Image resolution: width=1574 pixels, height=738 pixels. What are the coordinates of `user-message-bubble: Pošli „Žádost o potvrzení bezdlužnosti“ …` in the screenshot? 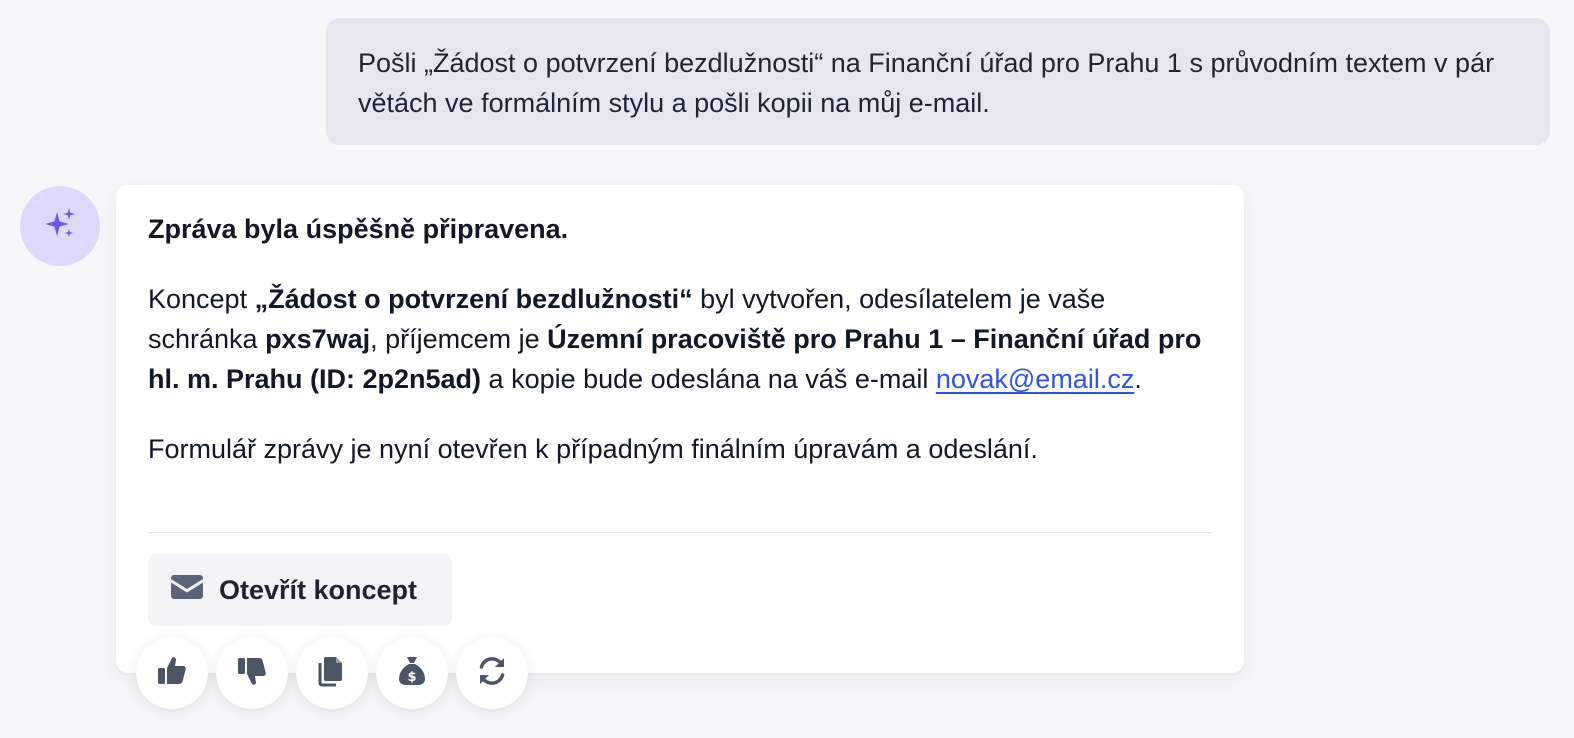 It's located at (938, 81).